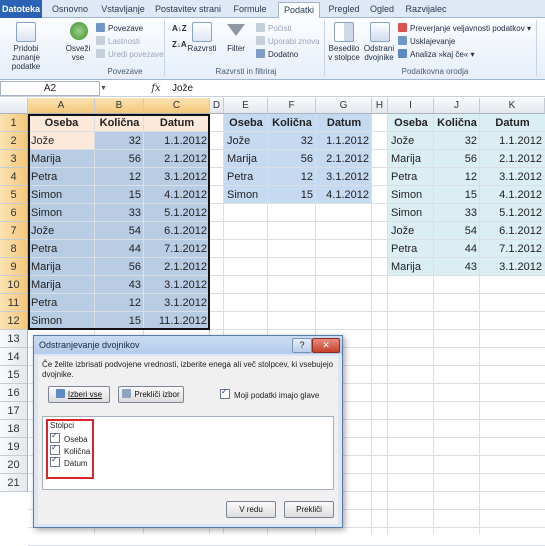  What do you see at coordinates (457, 213) in the screenshot?
I see `table3-cell: 33` at bounding box center [457, 213].